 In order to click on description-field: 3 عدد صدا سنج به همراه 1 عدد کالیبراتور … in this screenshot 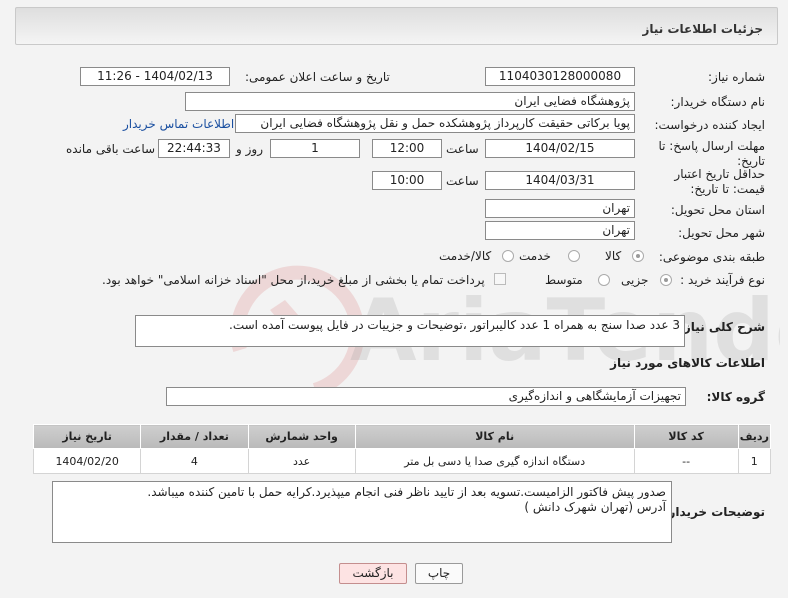, I will do `click(410, 331)`.